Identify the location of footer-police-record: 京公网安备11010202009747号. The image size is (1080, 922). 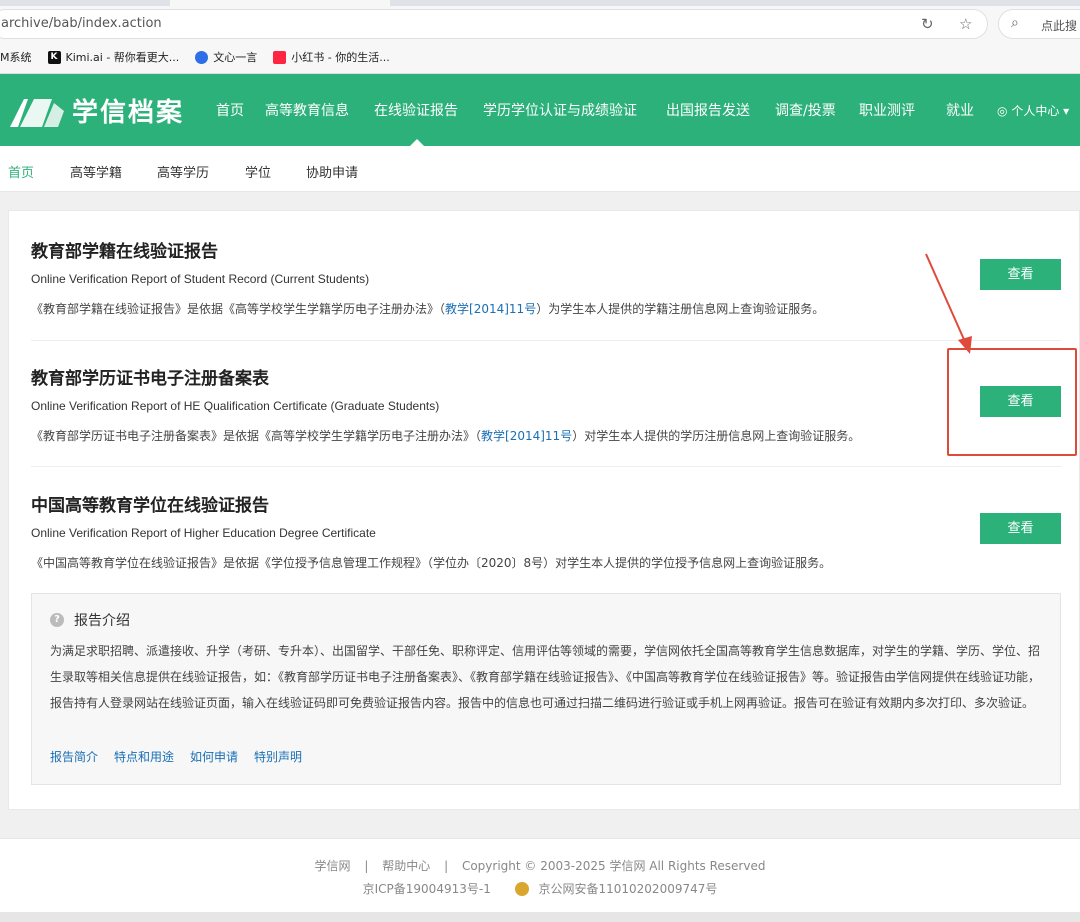
(627, 889).